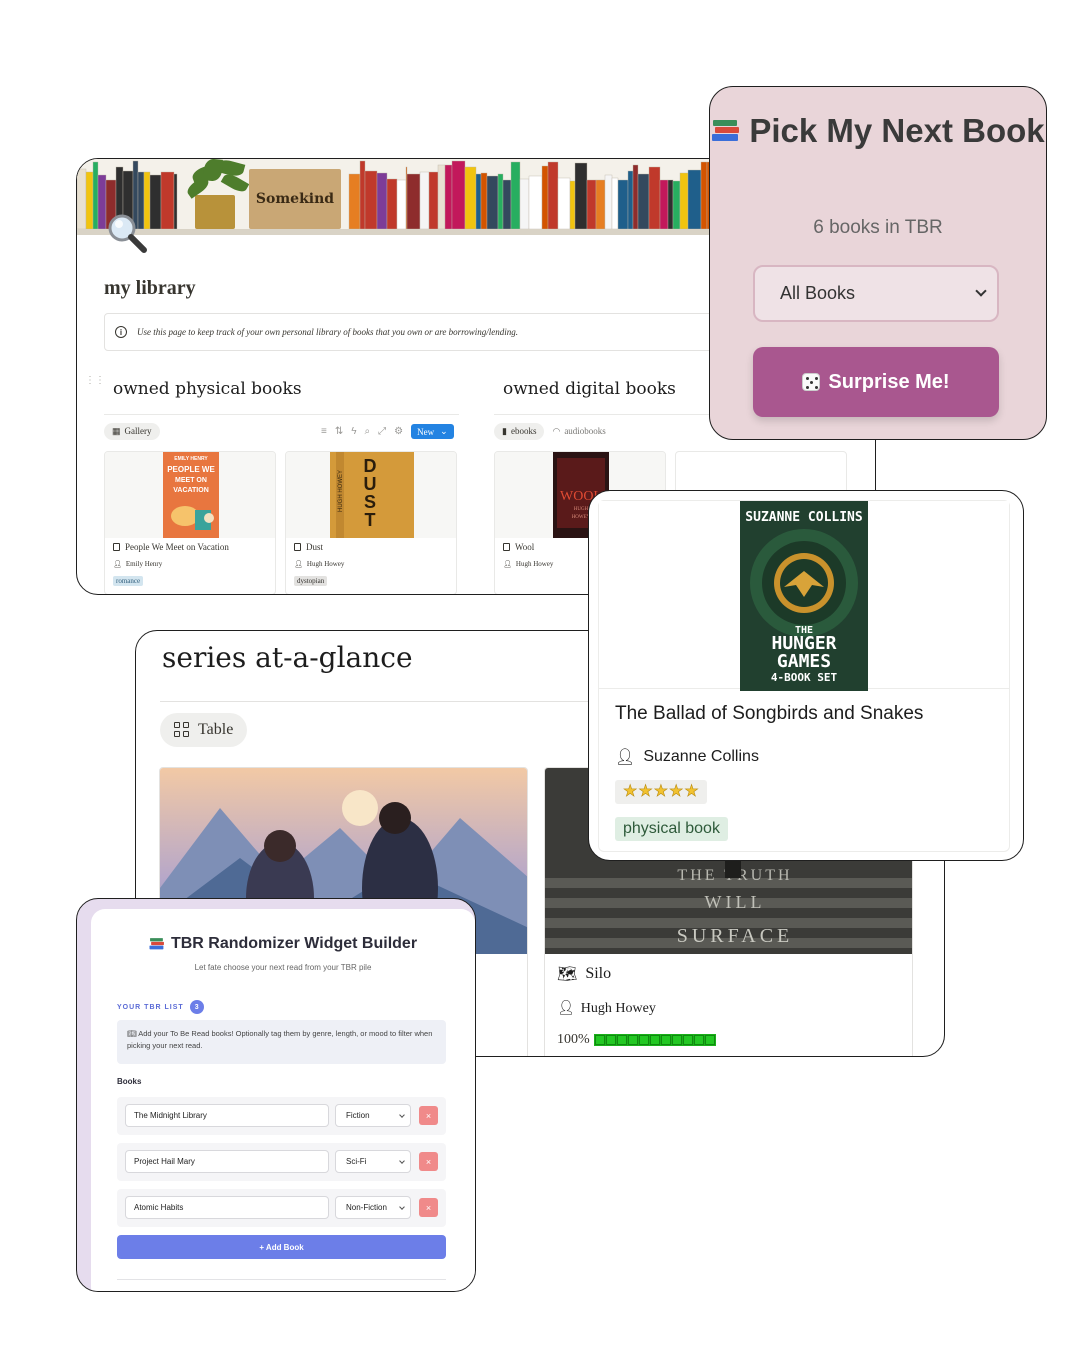 The height and width of the screenshot is (1350, 1080). I want to click on progress-bar, so click(654, 1040).